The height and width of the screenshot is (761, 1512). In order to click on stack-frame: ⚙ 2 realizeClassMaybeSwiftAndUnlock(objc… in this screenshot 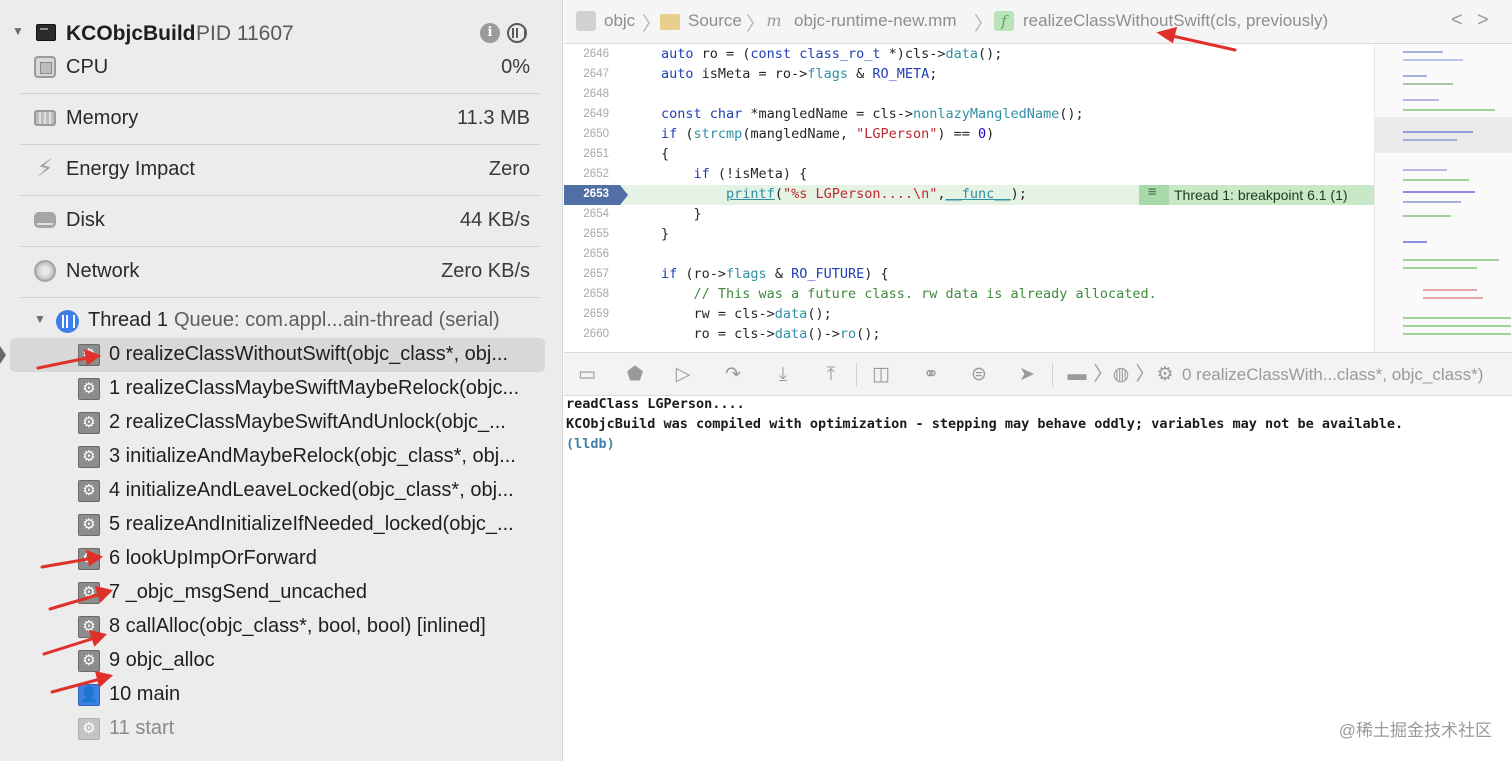, I will do `click(281, 423)`.